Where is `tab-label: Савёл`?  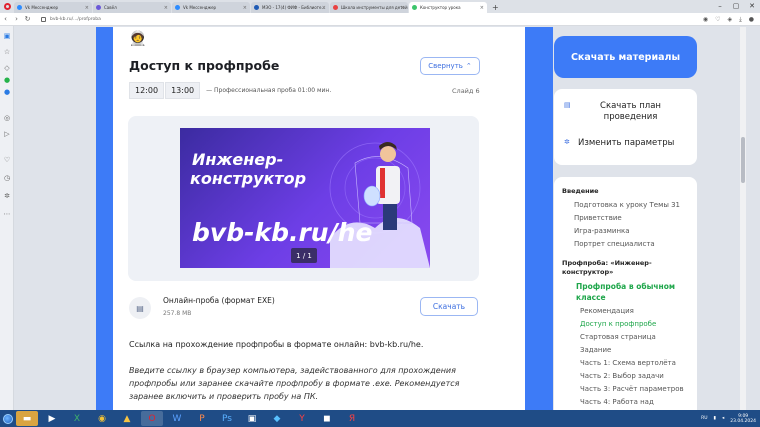
tab-label: Савёл is located at coordinates (110, 7).